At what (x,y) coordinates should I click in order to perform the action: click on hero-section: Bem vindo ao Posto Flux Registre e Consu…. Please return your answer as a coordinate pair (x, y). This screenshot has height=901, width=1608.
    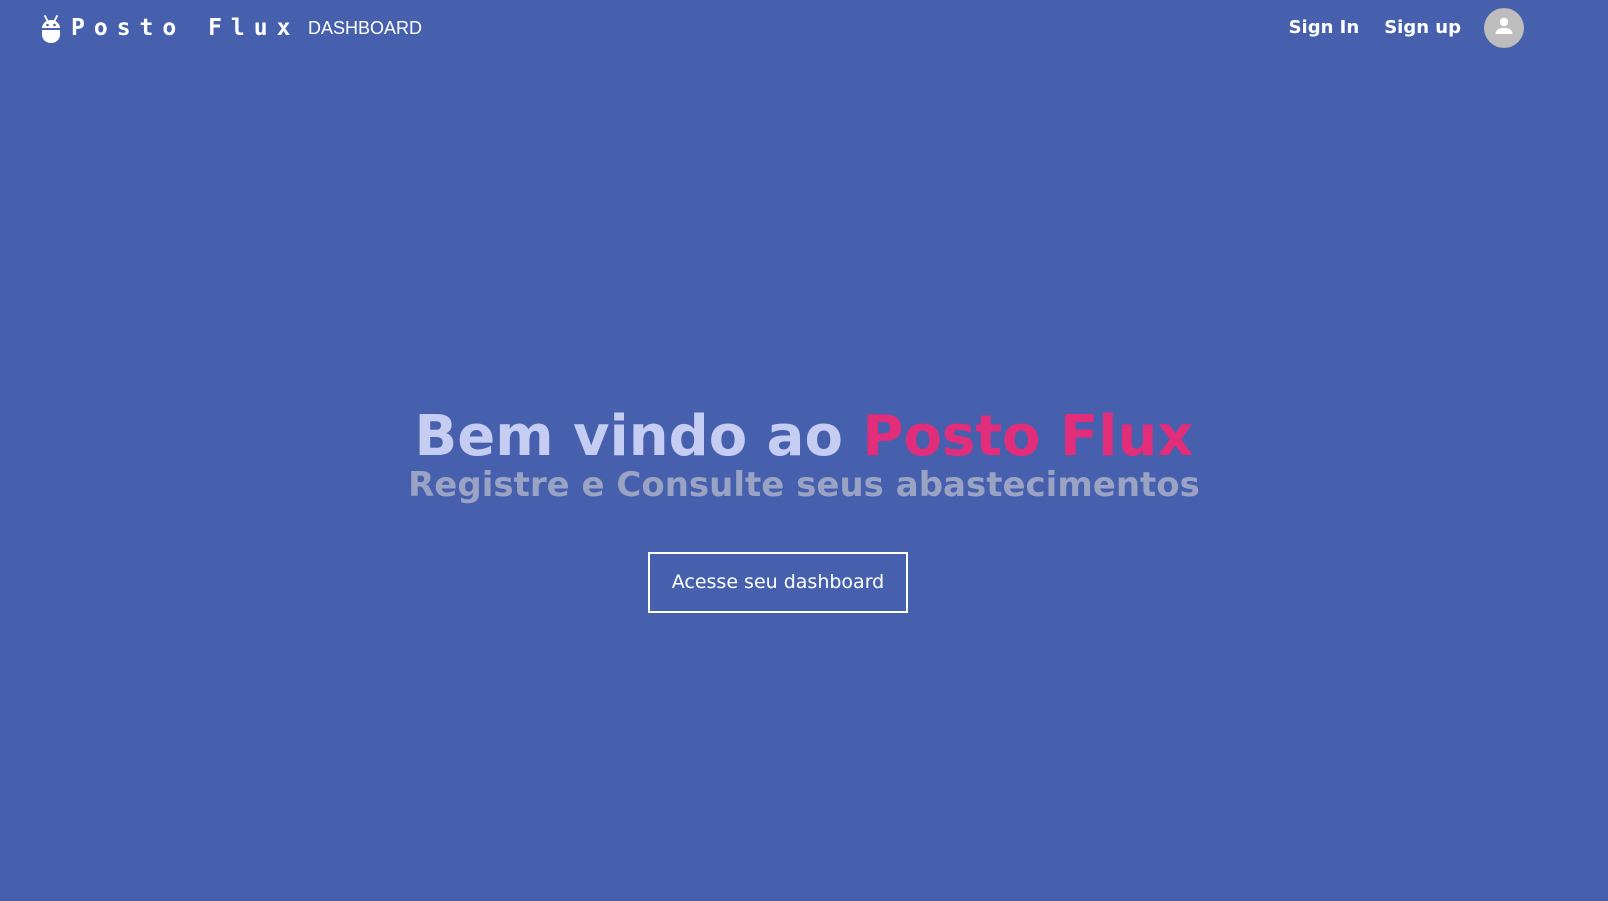
    Looking at the image, I should click on (804, 457).